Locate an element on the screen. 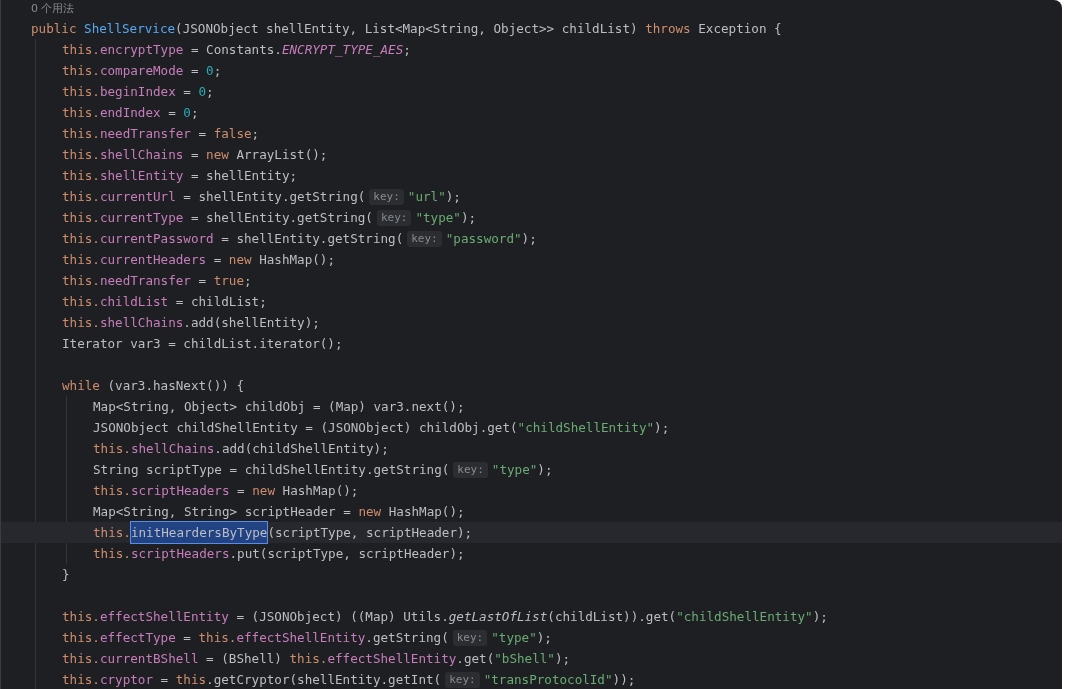 The image size is (1065, 689). code-line: } is located at coordinates (66, 575).